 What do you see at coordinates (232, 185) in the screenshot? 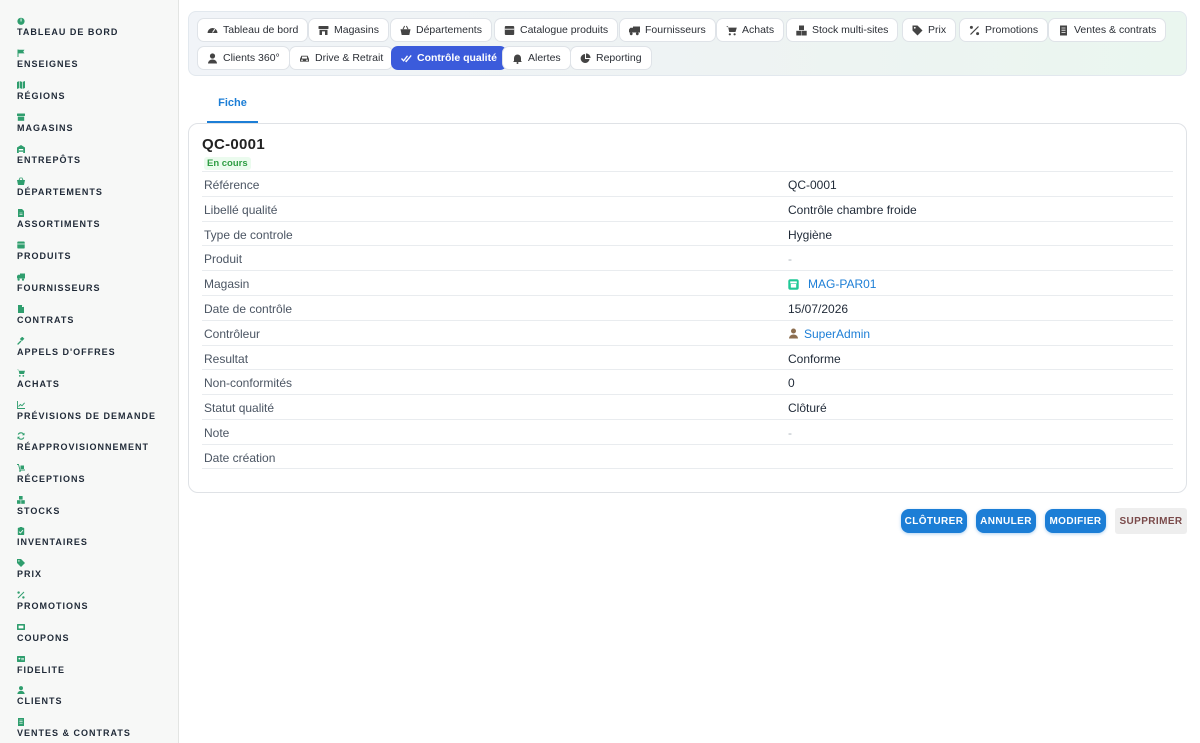
I see `field-label: Référence` at bounding box center [232, 185].